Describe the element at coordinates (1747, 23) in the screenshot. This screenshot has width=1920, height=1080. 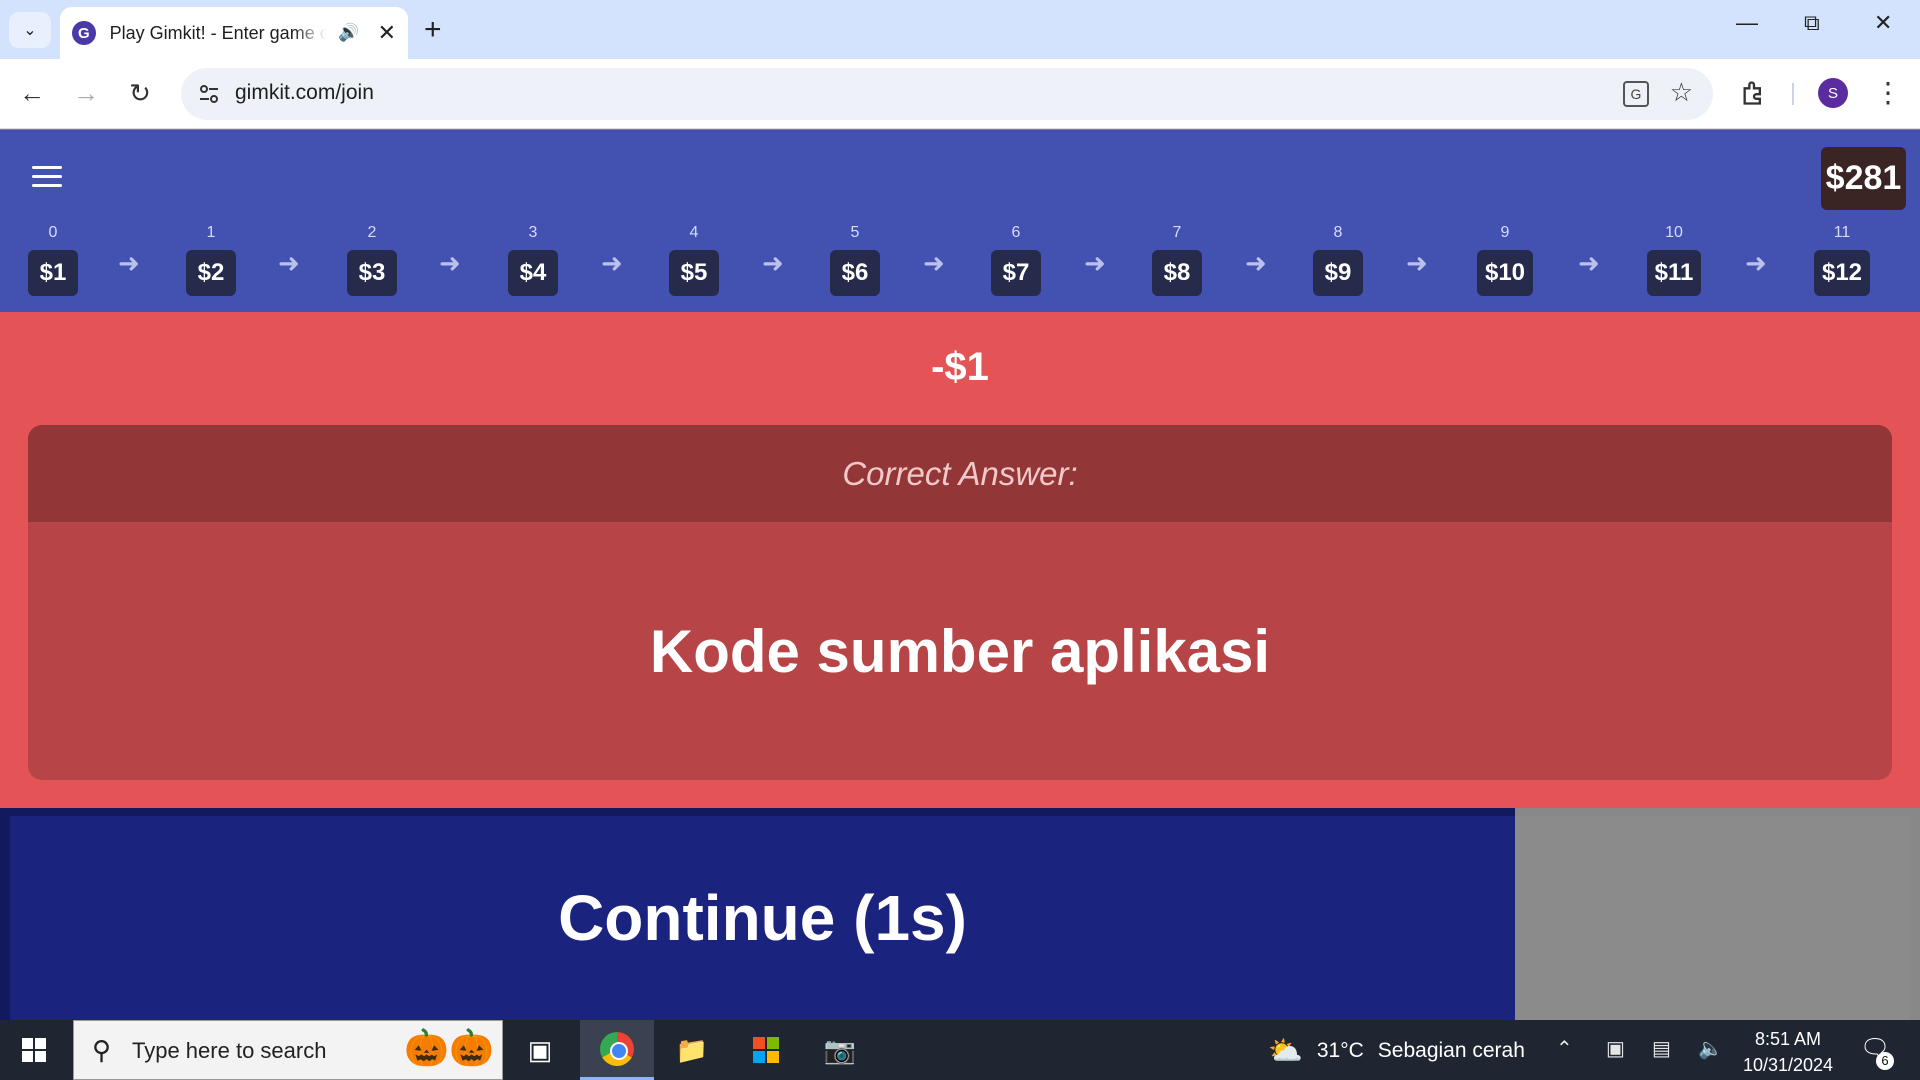
I see `minimize-icon: —` at that location.